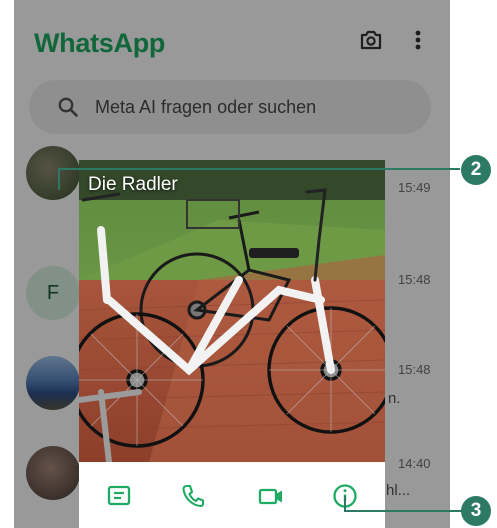 The height and width of the screenshot is (528, 497). What do you see at coordinates (232, 495) in the screenshot?
I see `popup-action-bar` at bounding box center [232, 495].